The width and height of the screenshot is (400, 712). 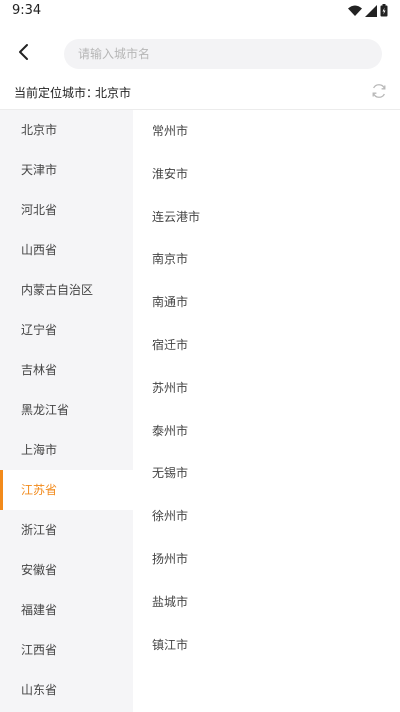 I want to click on city-item: 徐州市, so click(x=266, y=516).